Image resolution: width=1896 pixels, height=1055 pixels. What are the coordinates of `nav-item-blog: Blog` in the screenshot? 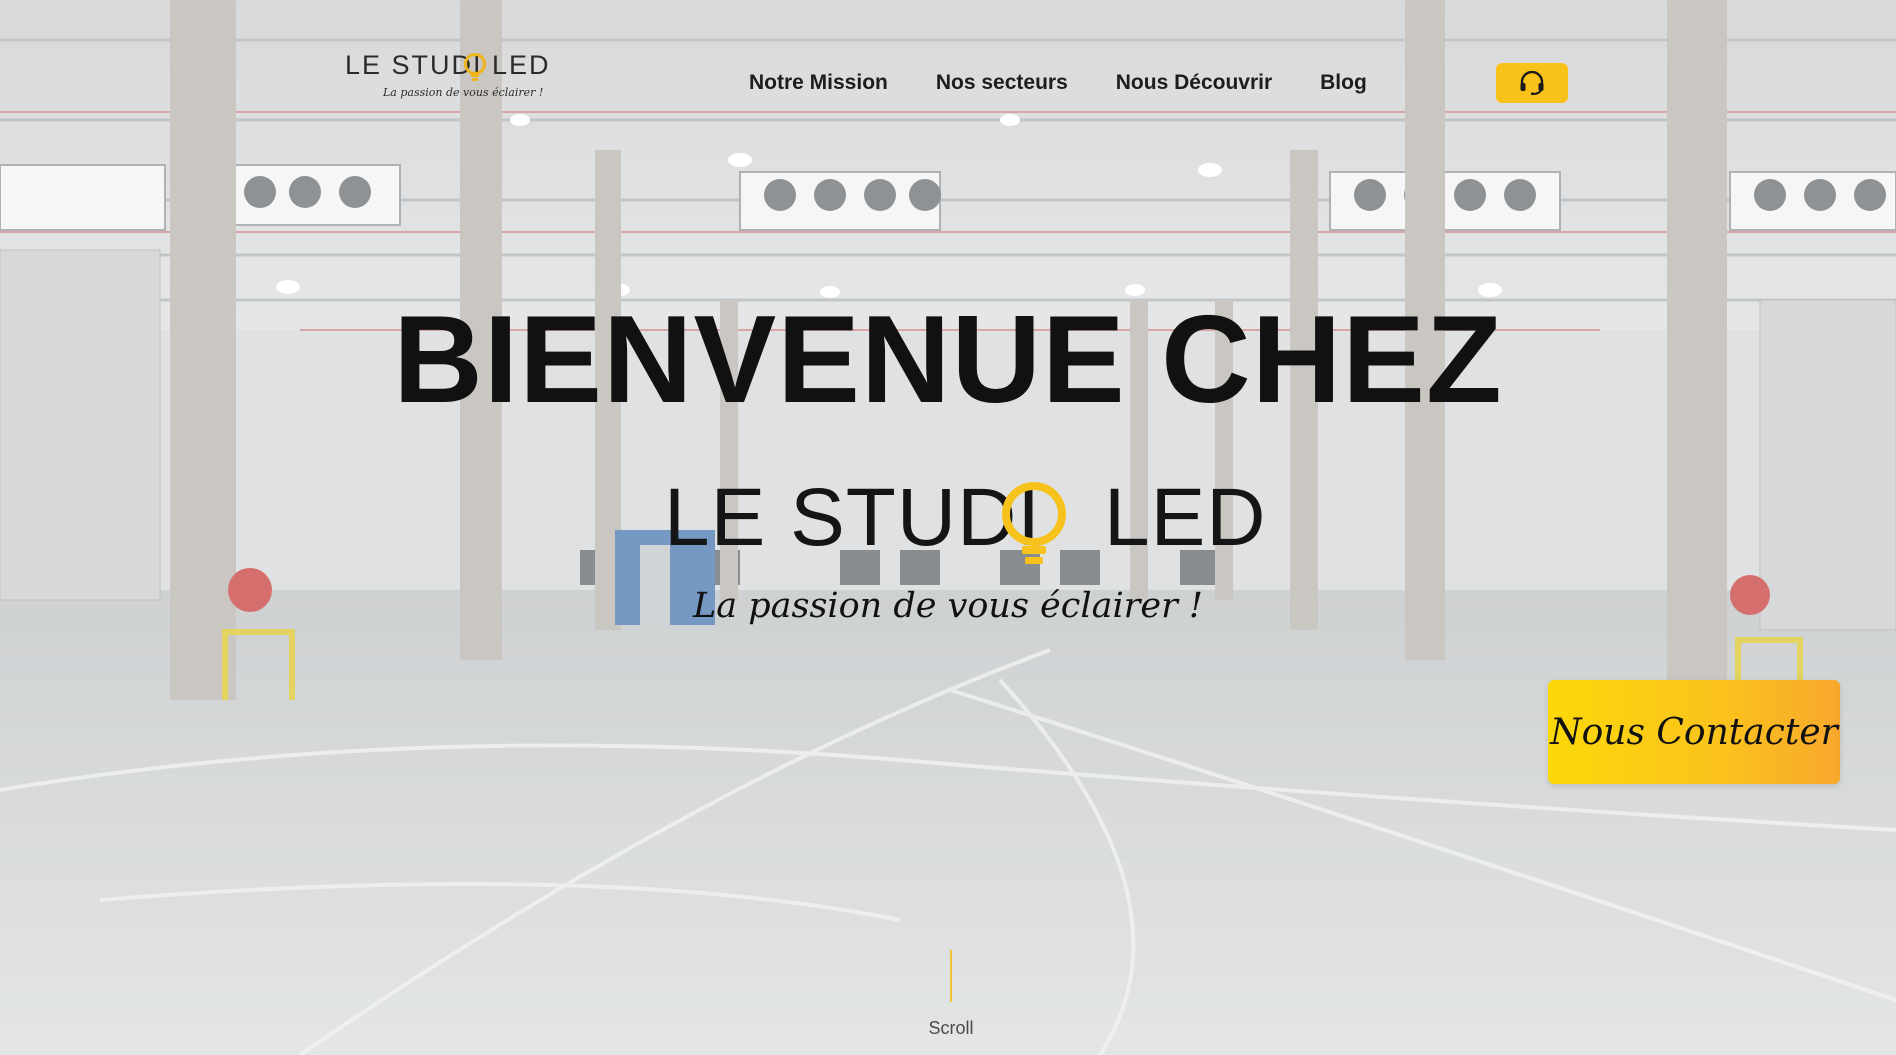 It's located at (1343, 83).